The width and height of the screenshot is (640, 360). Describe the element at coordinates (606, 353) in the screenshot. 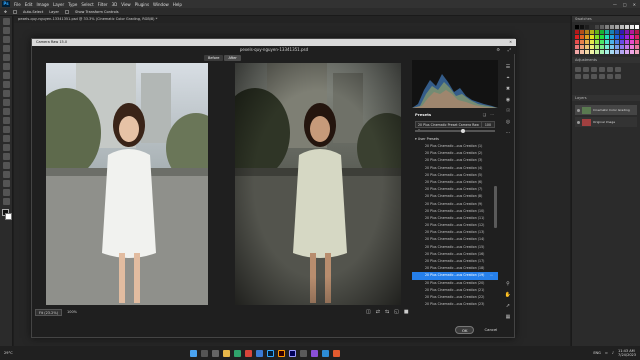

I see `wifi-icon: ≈` at that location.